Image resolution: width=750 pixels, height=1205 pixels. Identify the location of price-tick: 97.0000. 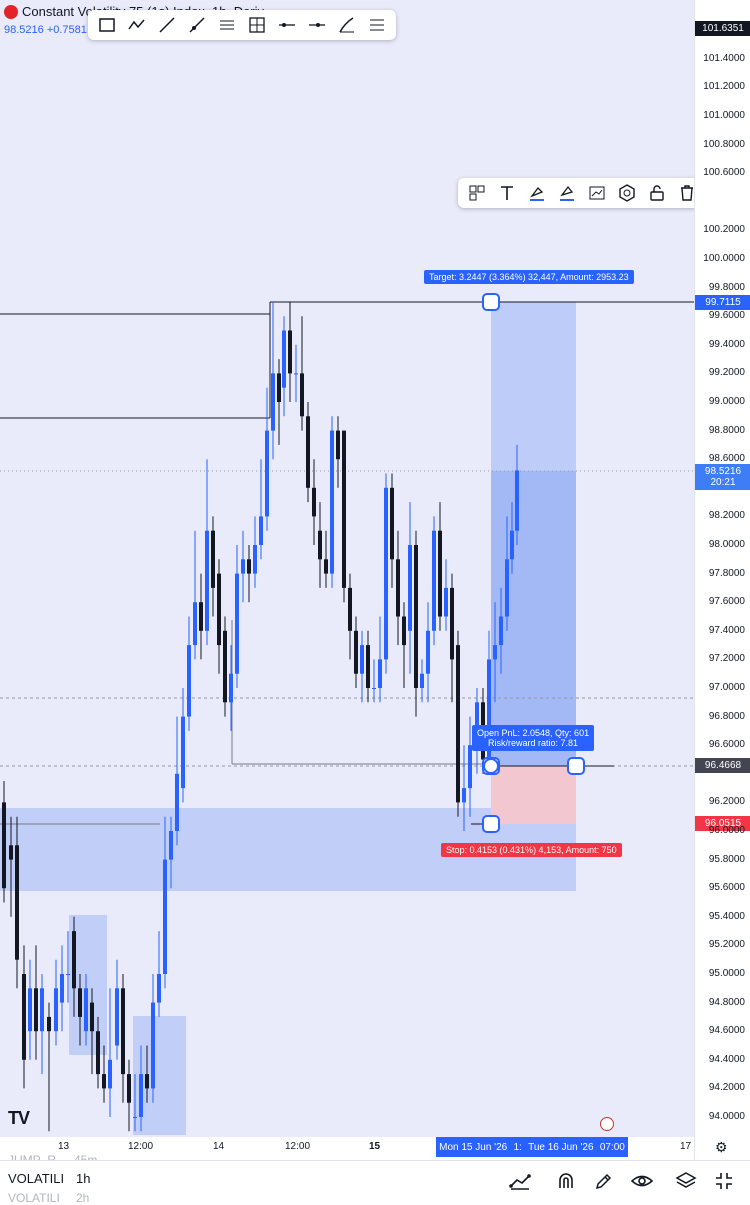
(726, 687).